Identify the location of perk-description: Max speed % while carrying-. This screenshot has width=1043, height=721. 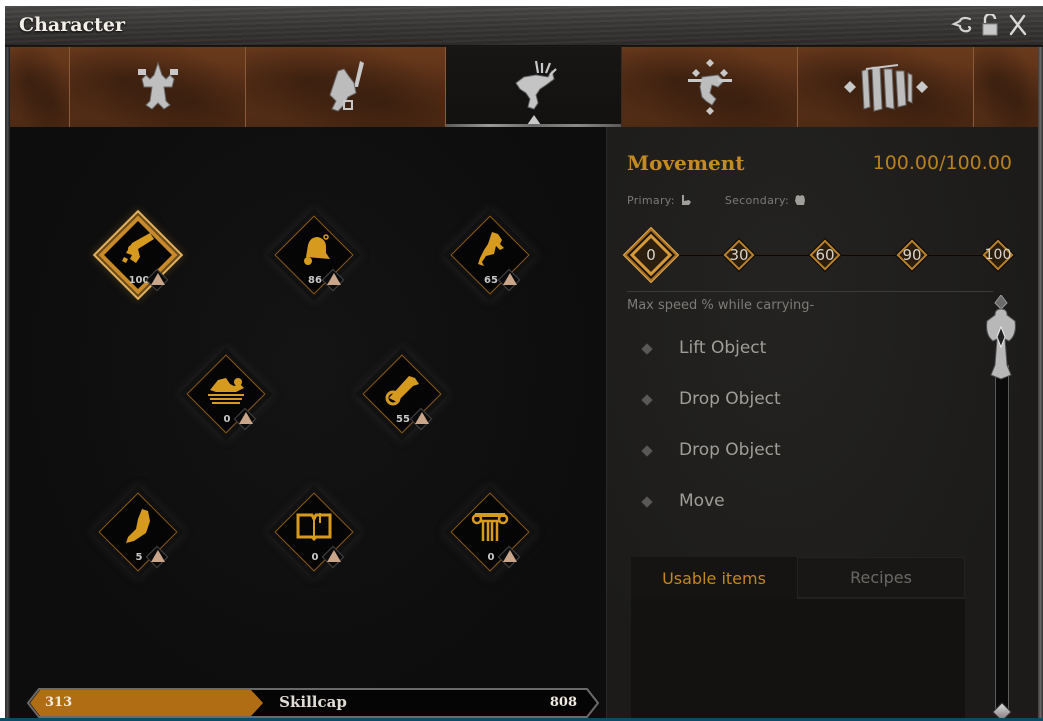
(721, 305).